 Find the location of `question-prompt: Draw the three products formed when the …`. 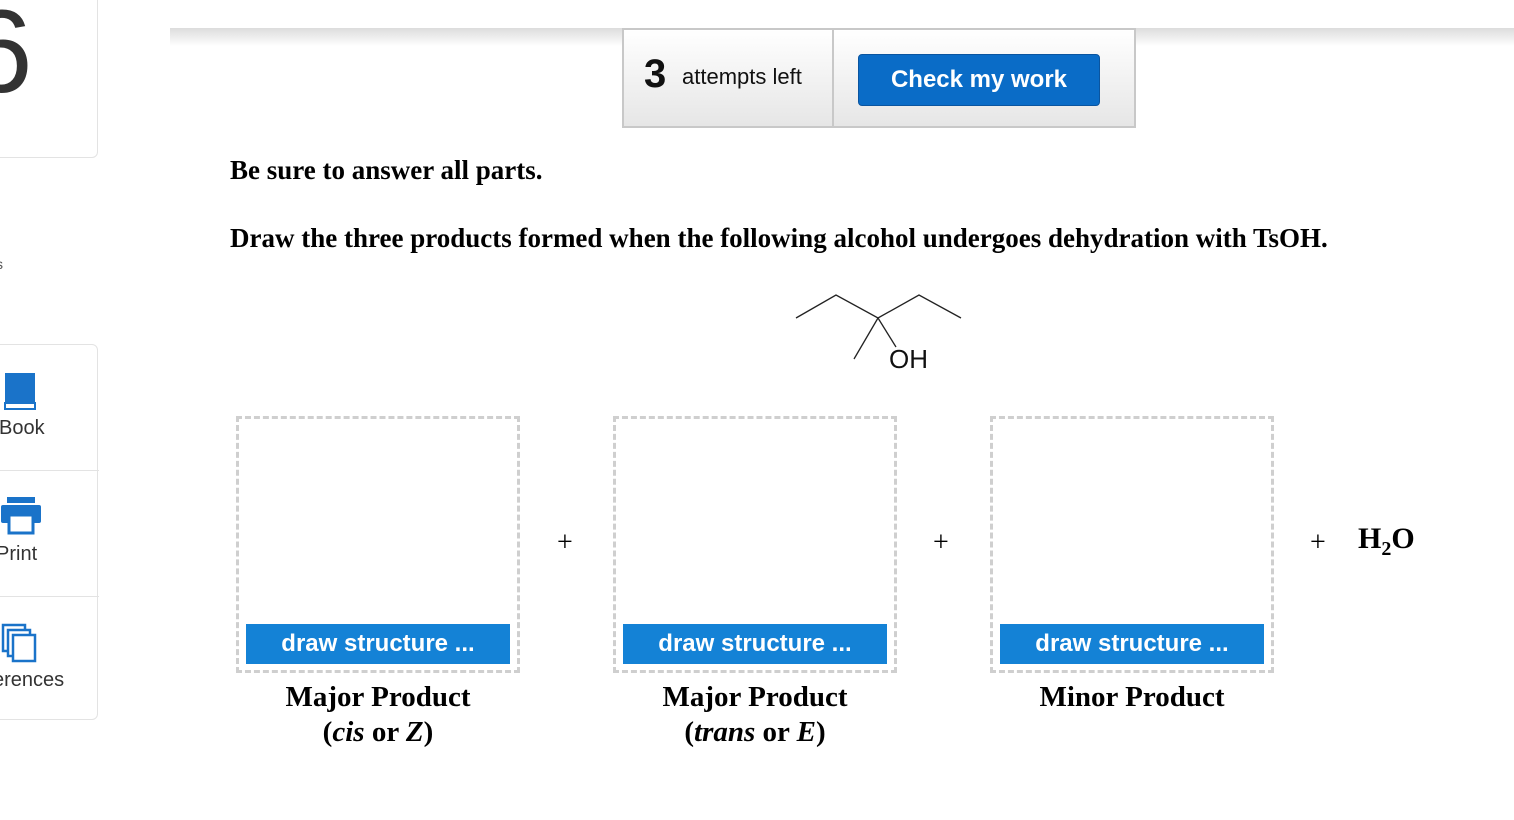

question-prompt: Draw the three products formed when the … is located at coordinates (779, 238).